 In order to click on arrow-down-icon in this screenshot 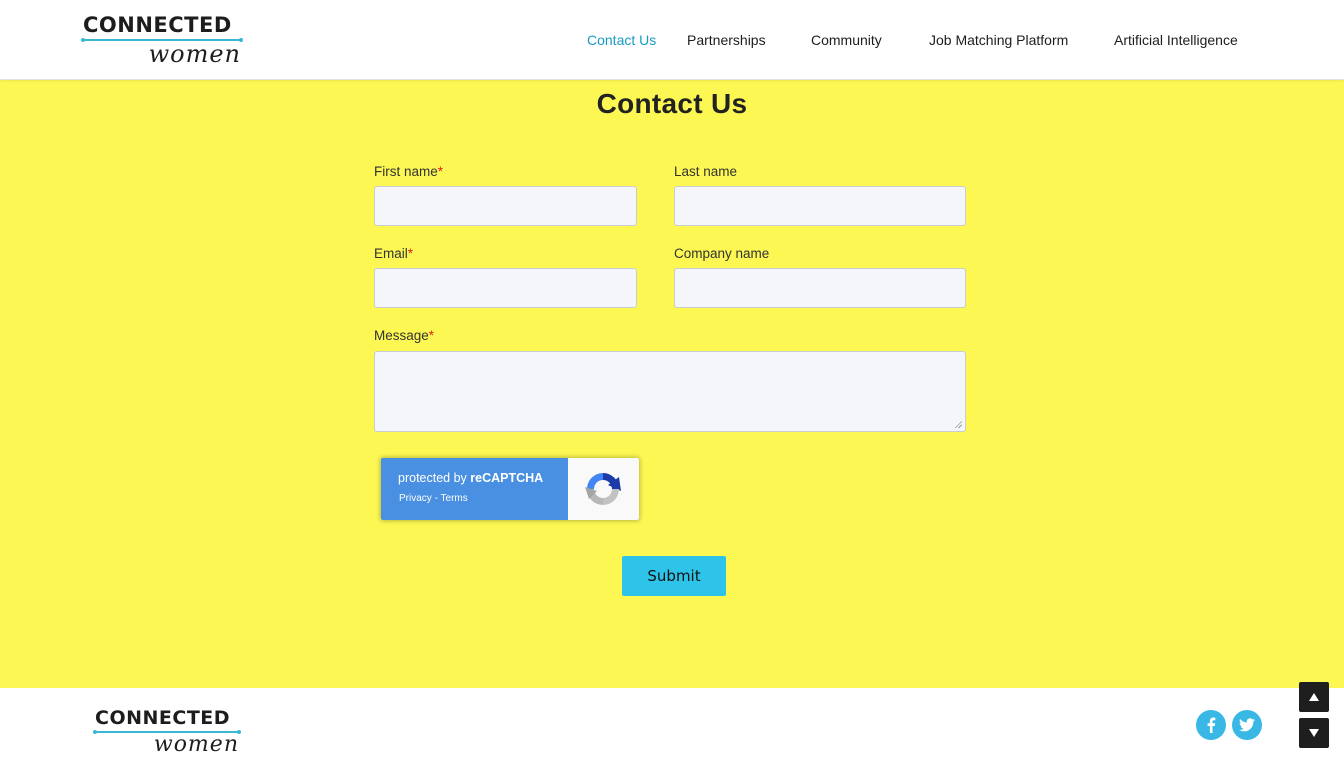, I will do `click(1314, 733)`.